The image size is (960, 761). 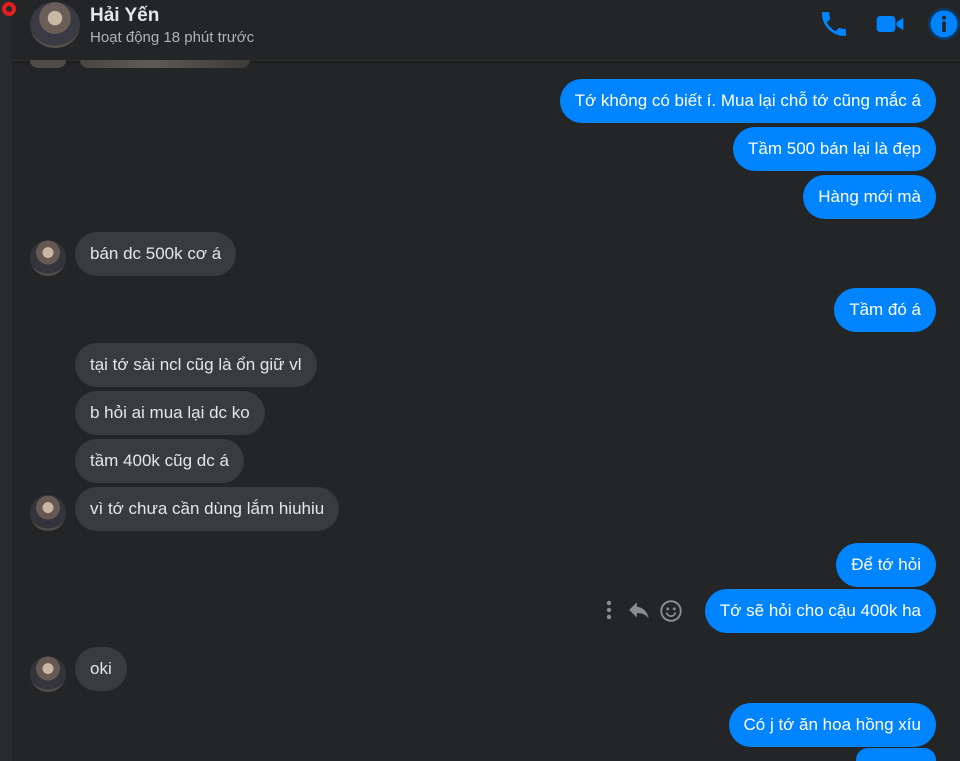 I want to click on message-row: b hỏi ai mua lại dc ko, so click(x=170, y=413).